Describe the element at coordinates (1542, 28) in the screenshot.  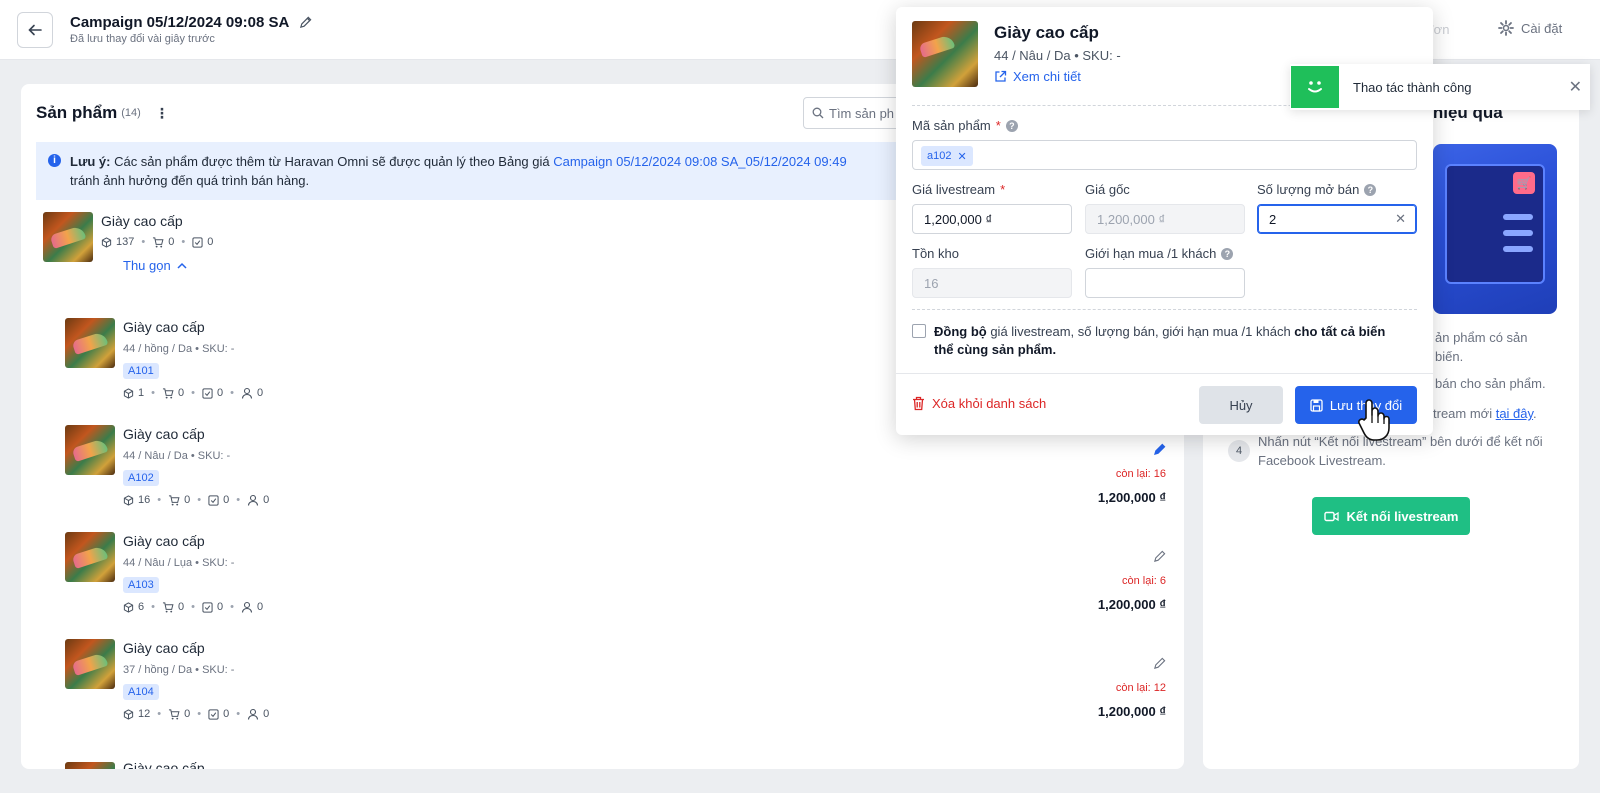
I see `settings-label: Cài đặt` at that location.